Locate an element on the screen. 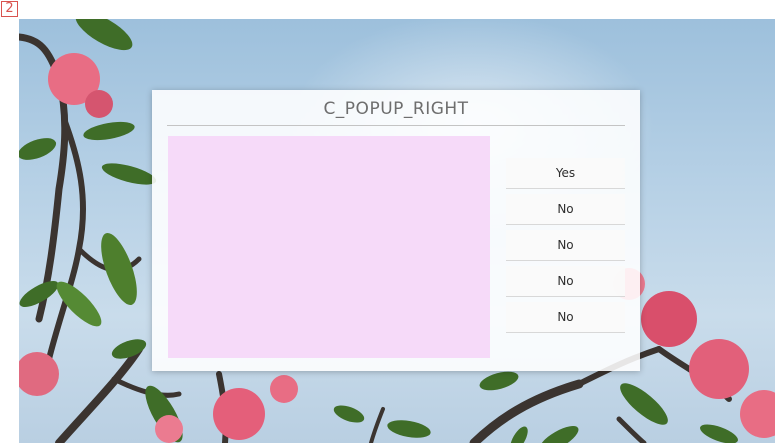  popup-button-list: Yes No No No No is located at coordinates (565, 248).